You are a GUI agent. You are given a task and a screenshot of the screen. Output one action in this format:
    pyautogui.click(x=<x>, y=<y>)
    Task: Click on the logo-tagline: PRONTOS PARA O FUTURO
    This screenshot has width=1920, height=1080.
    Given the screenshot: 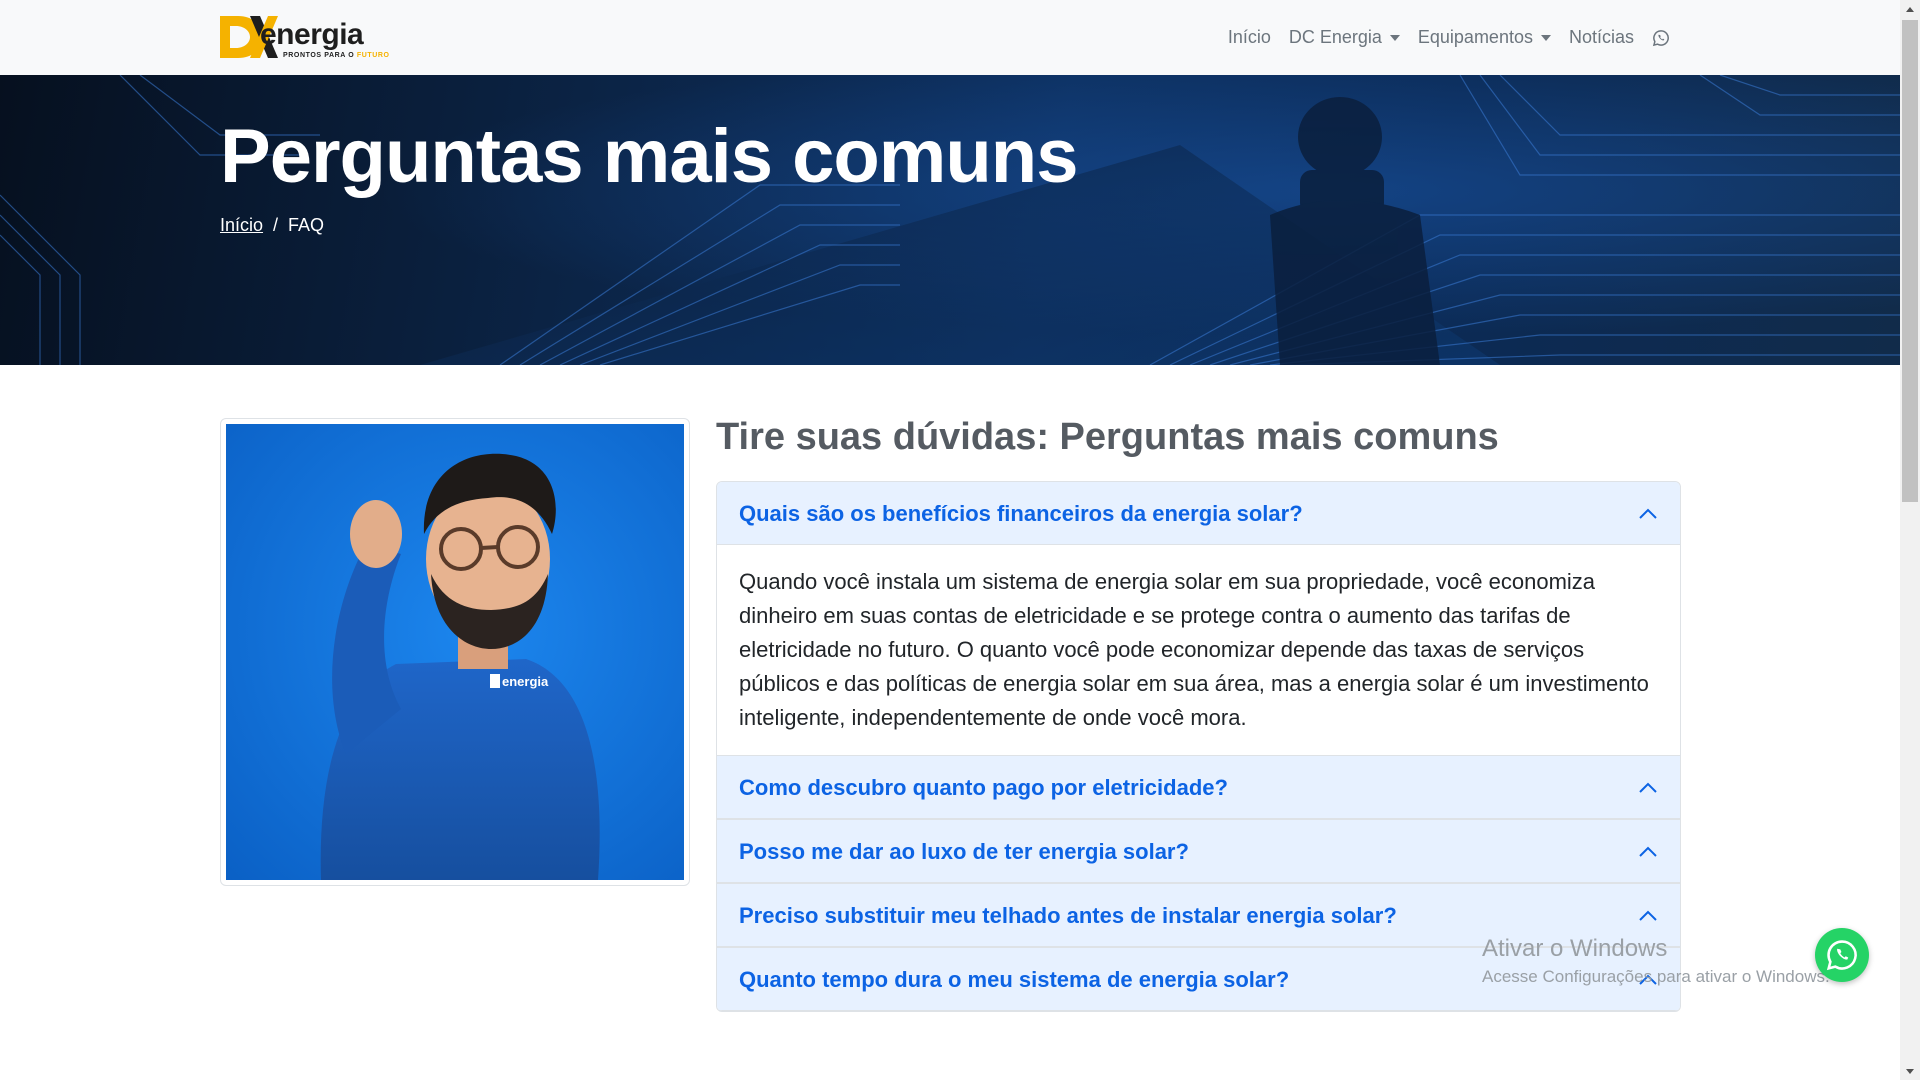 What is the action you would take?
    pyautogui.click(x=336, y=55)
    